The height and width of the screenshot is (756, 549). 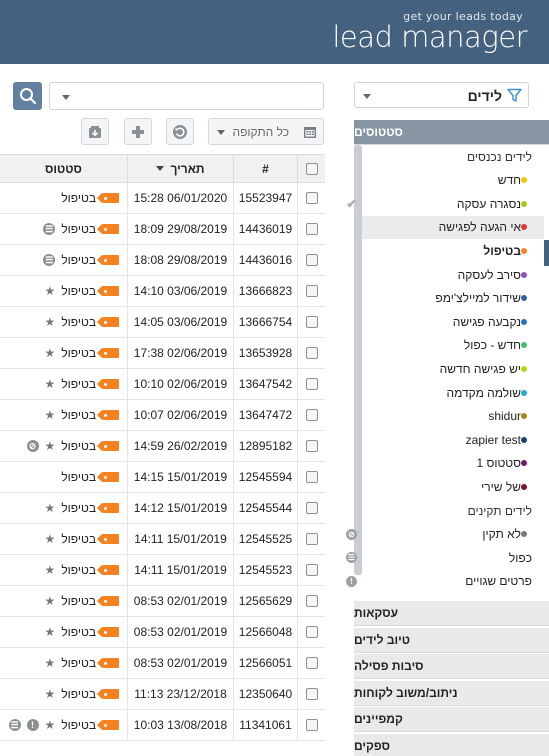 What do you see at coordinates (441, 95) in the screenshot?
I see `lead-type-select: לידים` at bounding box center [441, 95].